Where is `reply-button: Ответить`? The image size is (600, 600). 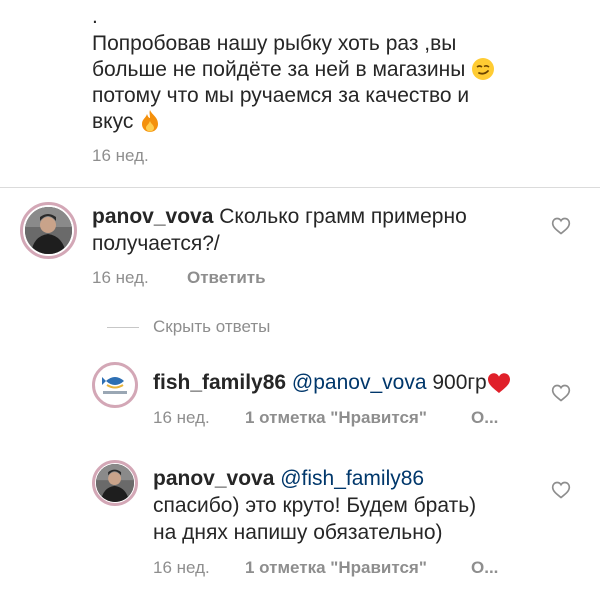
reply-button: Ответить is located at coordinates (226, 278).